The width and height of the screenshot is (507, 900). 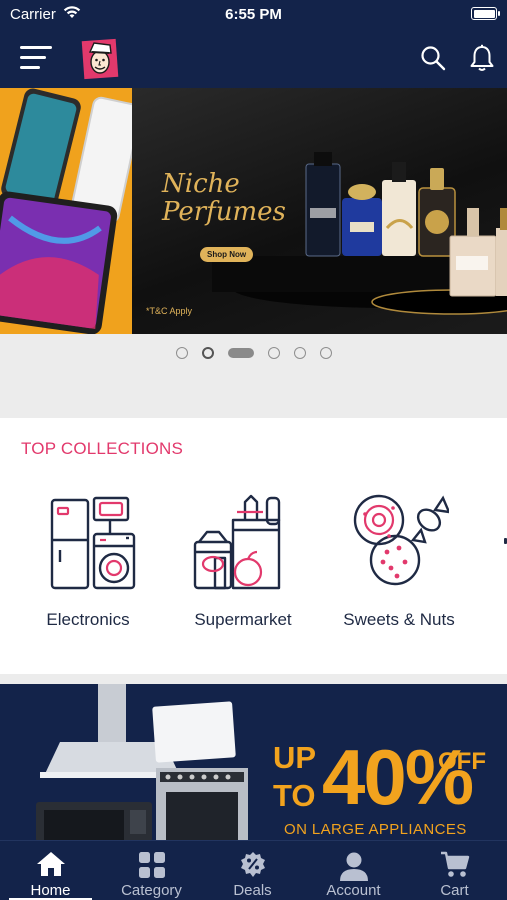 I want to click on home-icon, so click(x=51, y=864).